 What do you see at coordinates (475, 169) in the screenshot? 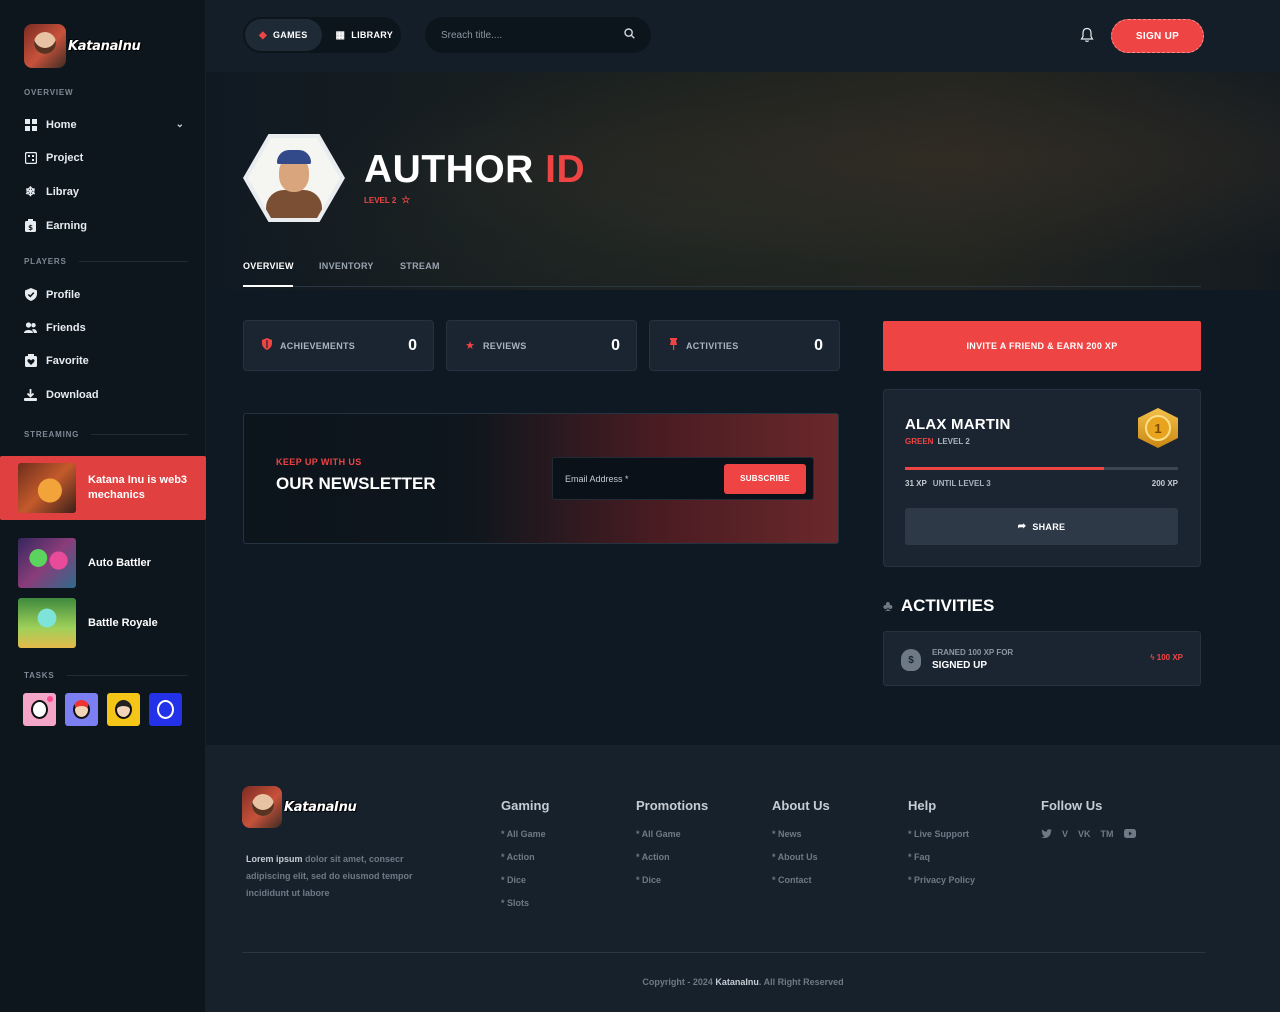
I see `page-title: AUTHOR ID` at bounding box center [475, 169].